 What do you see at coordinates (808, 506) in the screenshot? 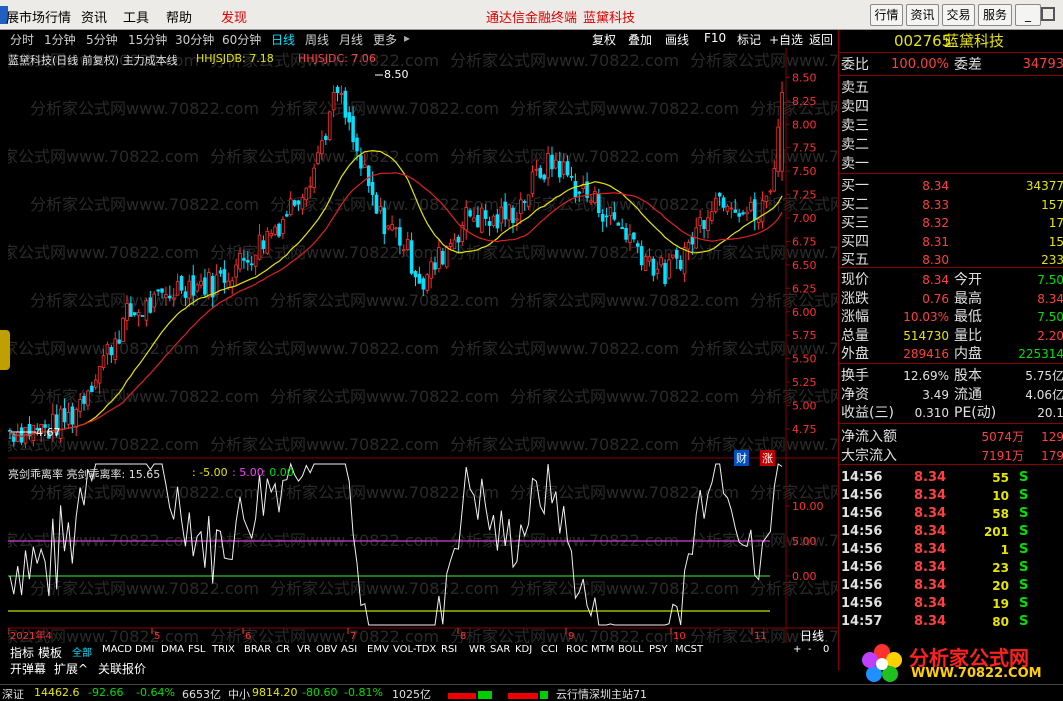
I see `indicator-tick-label: 10.00` at bounding box center [808, 506].